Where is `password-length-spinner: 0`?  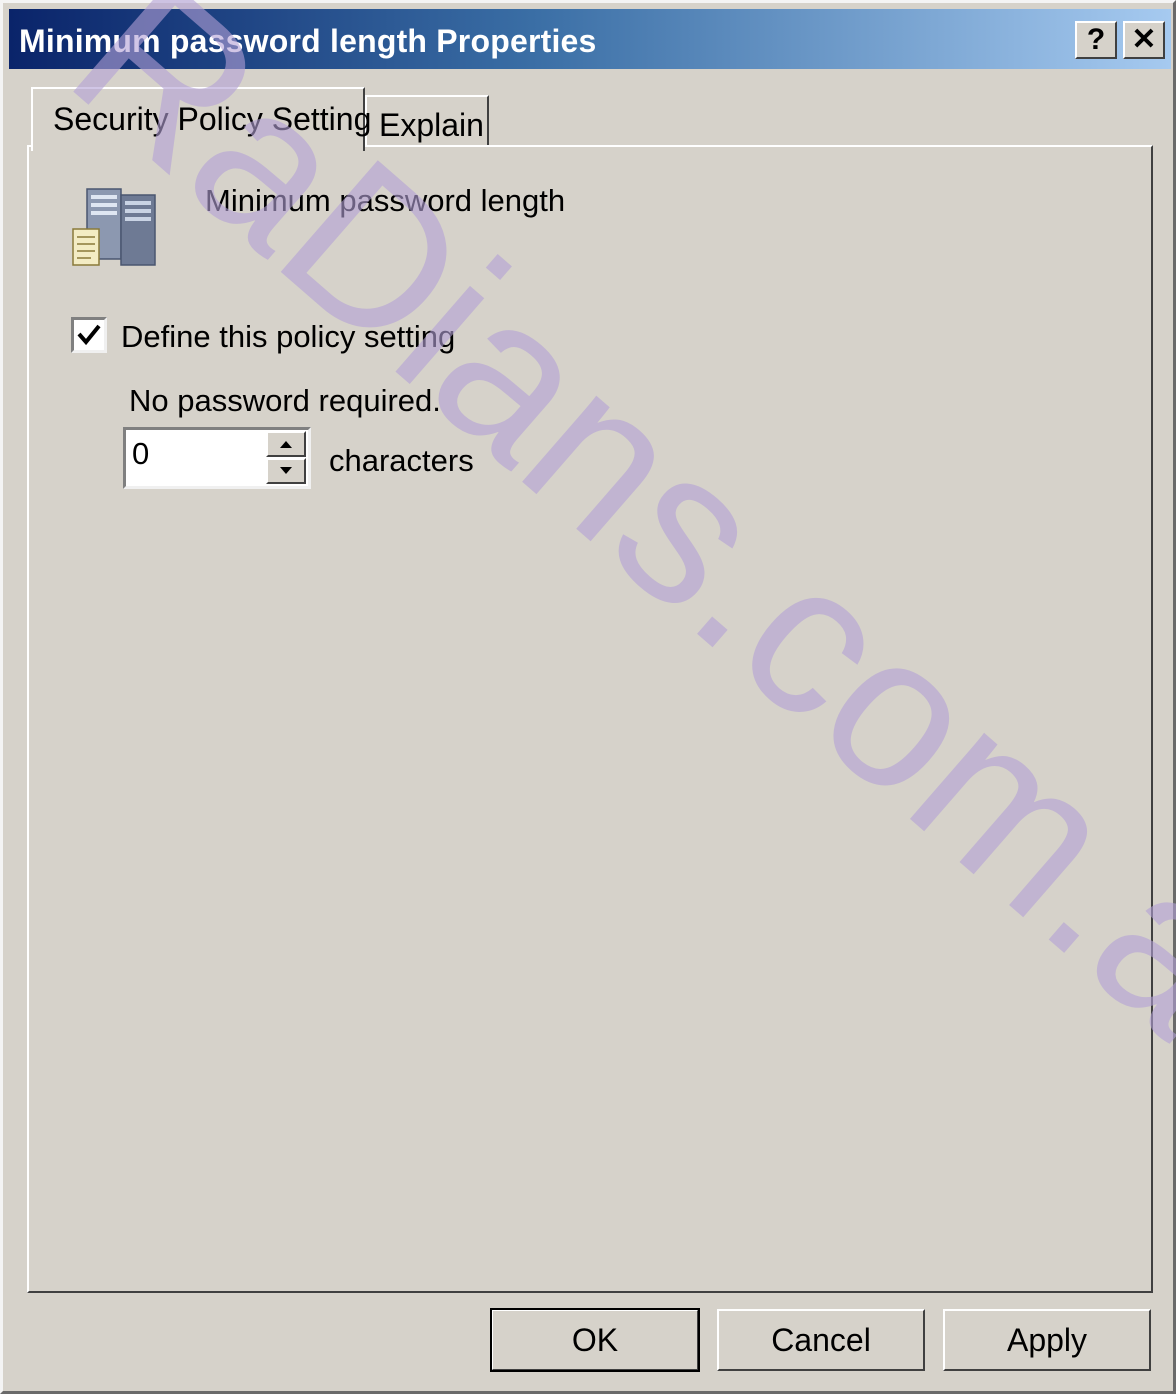 password-length-spinner: 0 is located at coordinates (217, 458).